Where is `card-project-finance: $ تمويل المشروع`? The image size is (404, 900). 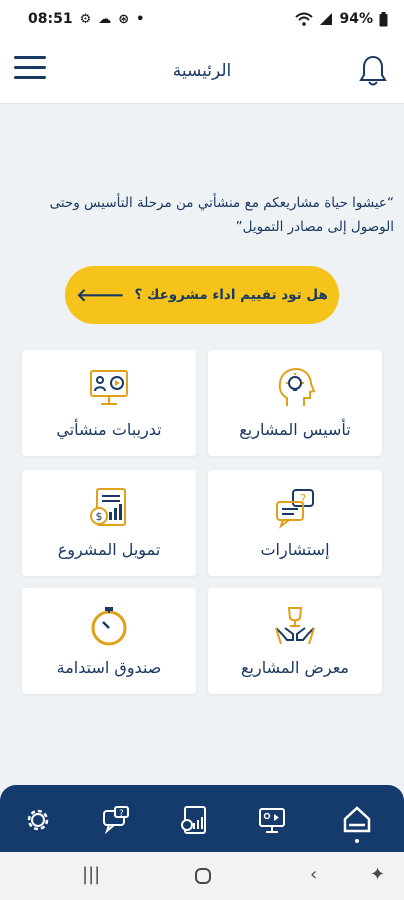 card-project-finance: $ تمويل المشروع is located at coordinates (109, 523).